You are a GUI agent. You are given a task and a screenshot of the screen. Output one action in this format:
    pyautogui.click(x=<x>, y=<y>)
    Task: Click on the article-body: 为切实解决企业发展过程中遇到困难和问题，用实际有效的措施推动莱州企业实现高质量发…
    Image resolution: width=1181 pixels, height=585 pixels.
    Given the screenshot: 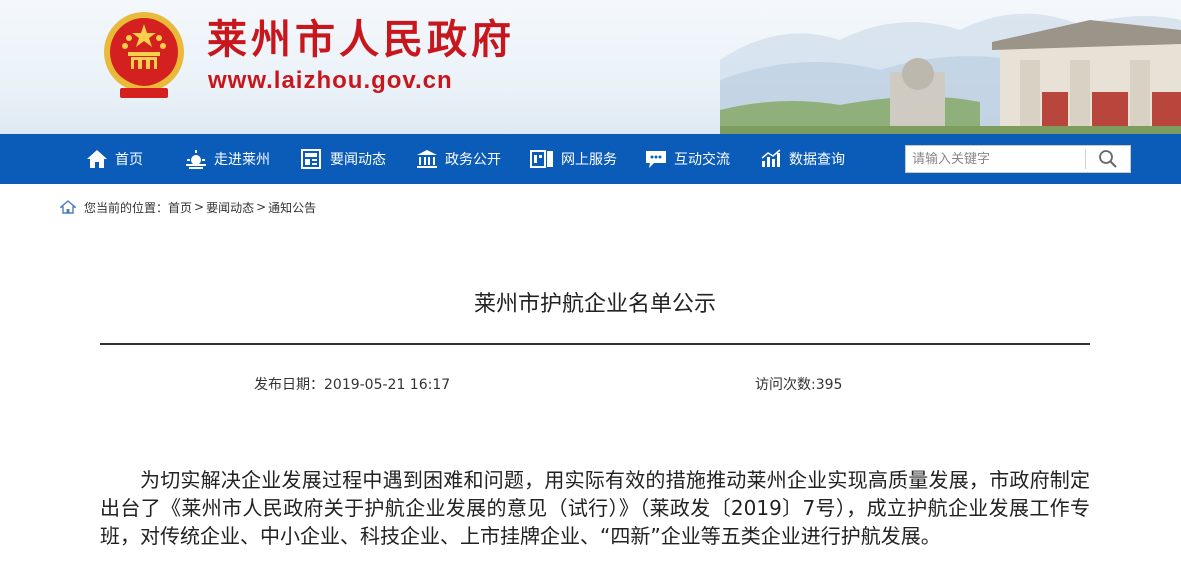 What is the action you would take?
    pyautogui.click(x=595, y=508)
    